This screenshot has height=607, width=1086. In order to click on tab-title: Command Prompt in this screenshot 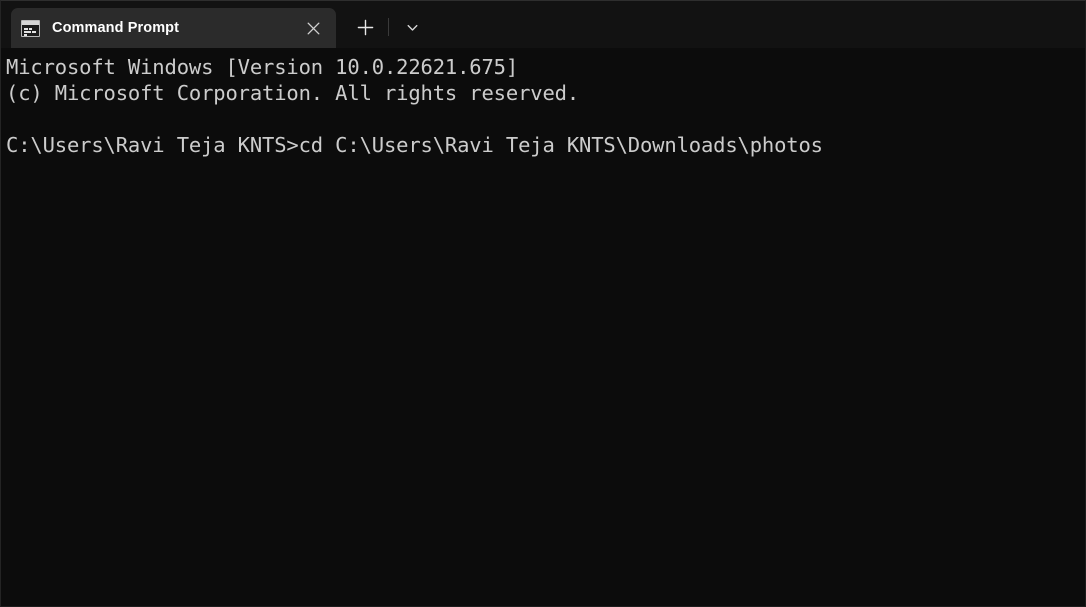, I will do `click(116, 28)`.